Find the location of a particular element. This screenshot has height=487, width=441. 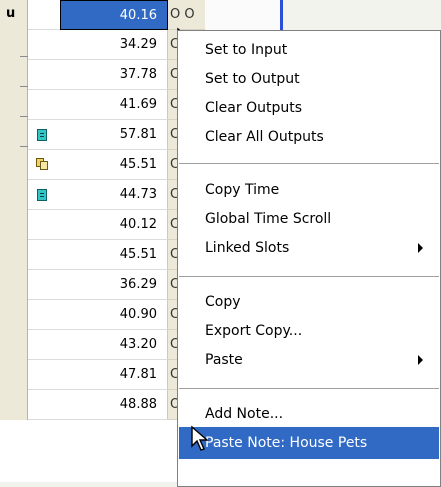

grid-value-cell: 48.88 is located at coordinates (114, 405).